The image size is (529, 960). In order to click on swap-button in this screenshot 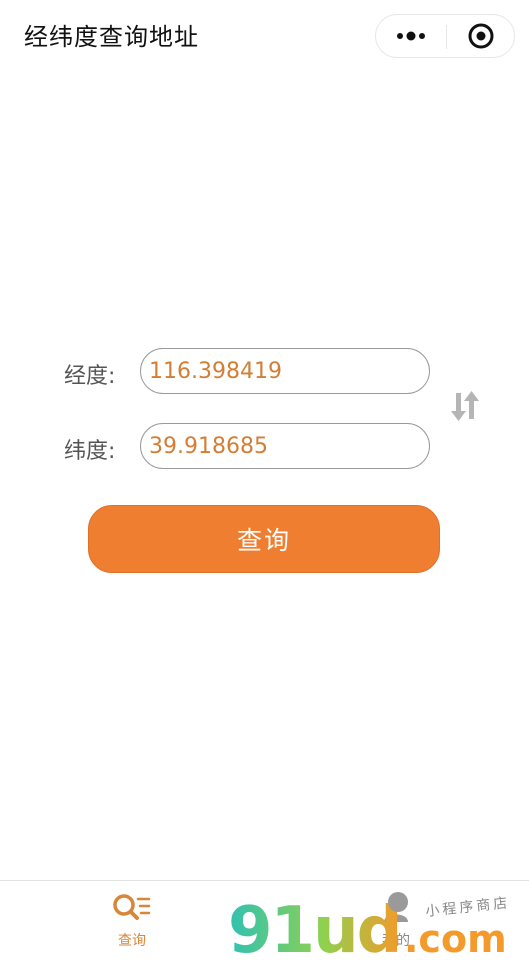, I will do `click(465, 406)`.